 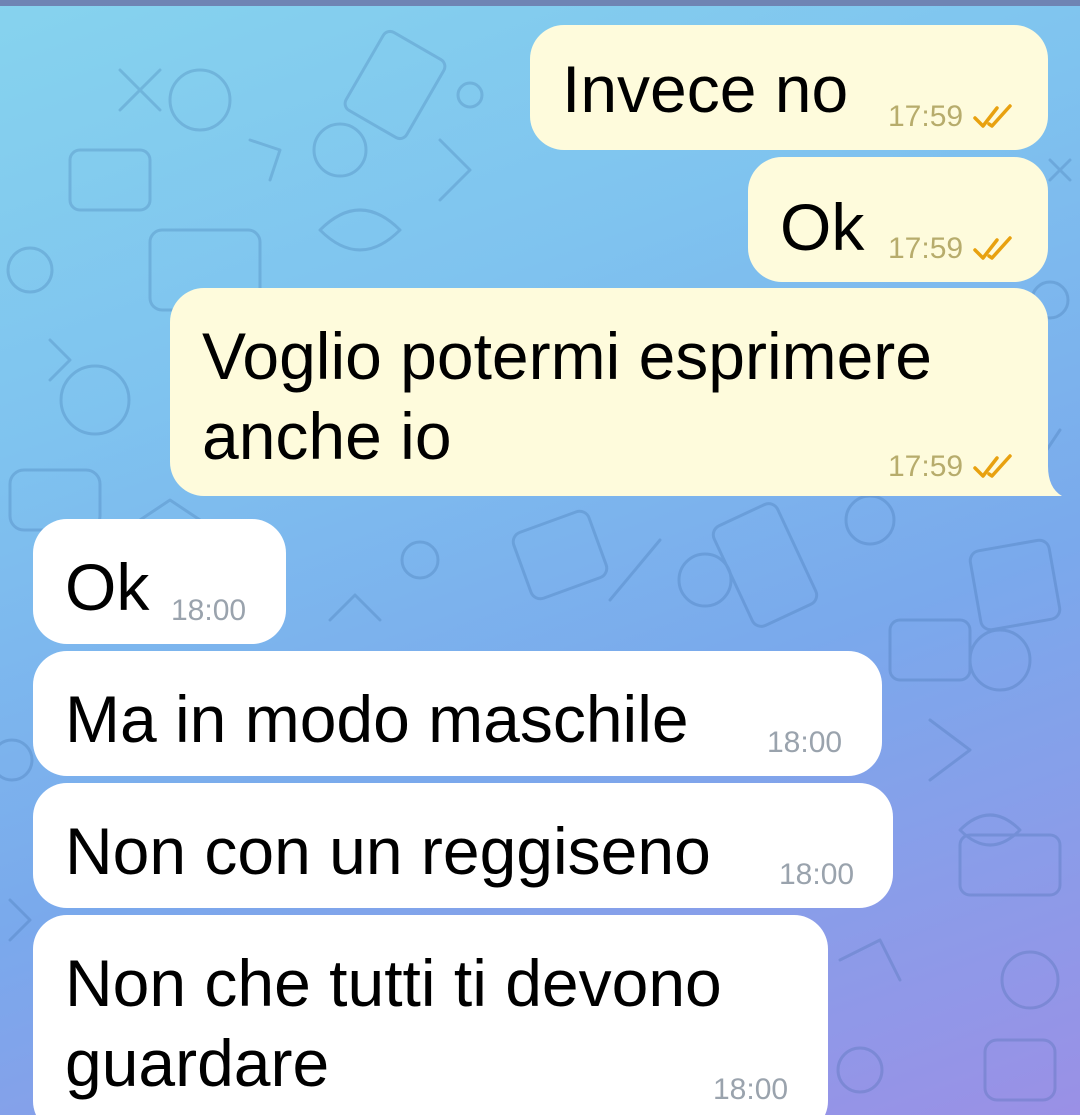 I want to click on message-line: Non che tutti ti devono, so click(x=393, y=983).